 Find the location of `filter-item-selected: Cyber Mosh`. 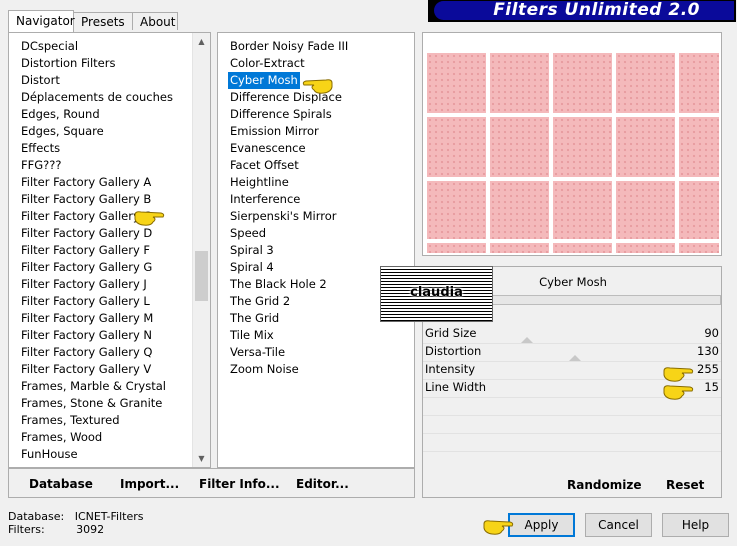

filter-item-selected: Cyber Mosh is located at coordinates (264, 80).